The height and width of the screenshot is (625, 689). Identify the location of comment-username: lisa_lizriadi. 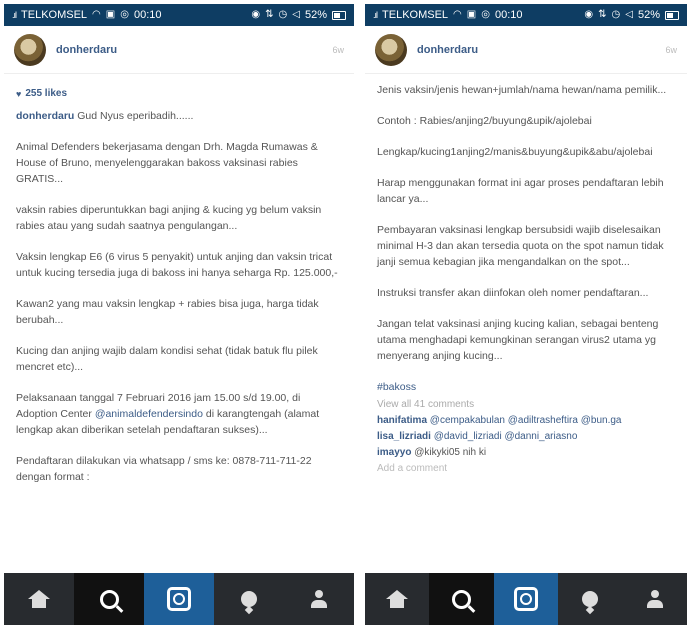
(404, 436).